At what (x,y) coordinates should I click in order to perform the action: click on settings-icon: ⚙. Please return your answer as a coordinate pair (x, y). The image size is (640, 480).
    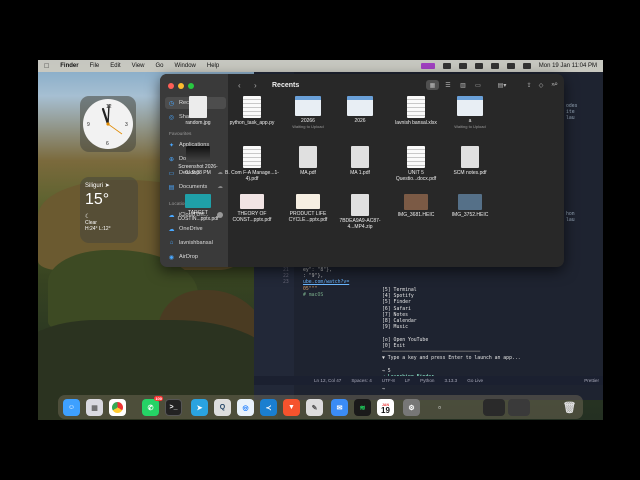
    Looking at the image, I should click on (411, 407).